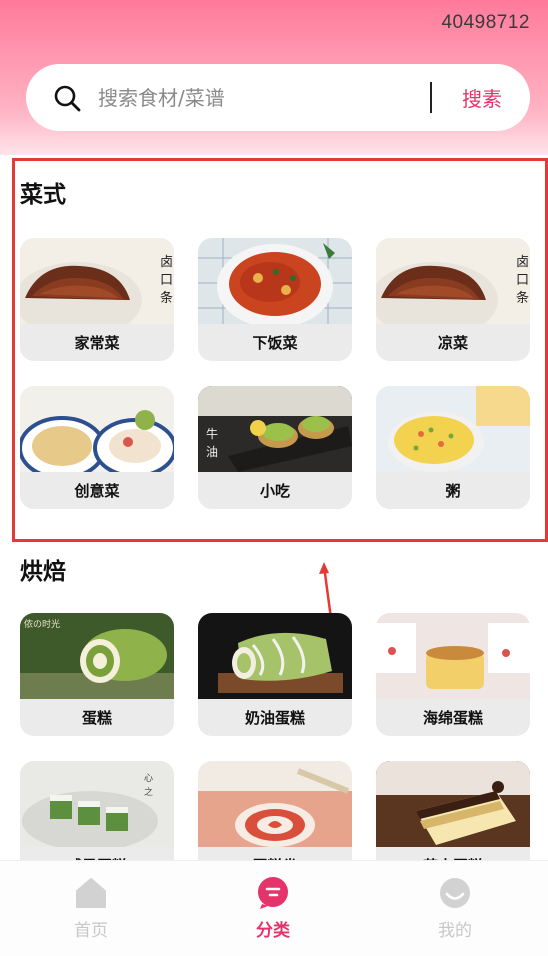 The image size is (548, 956). What do you see at coordinates (453, 342) in the screenshot?
I see `card-label: 凉菜` at bounding box center [453, 342].